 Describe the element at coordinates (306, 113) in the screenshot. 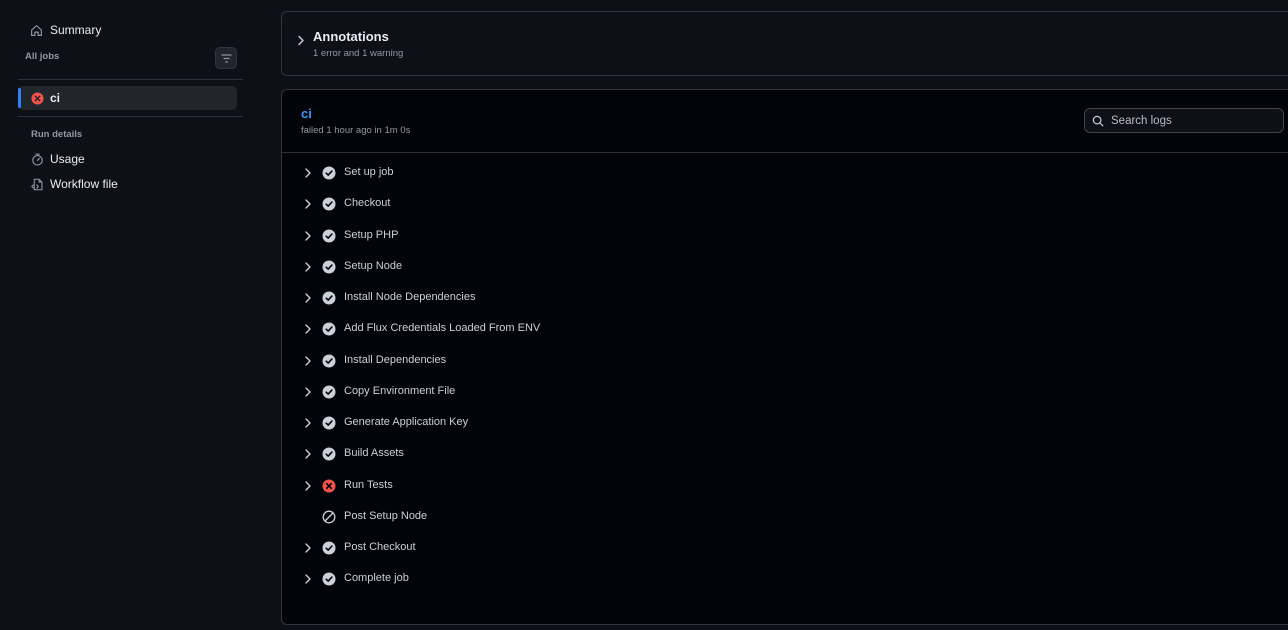

I see `job-title: ci` at that location.